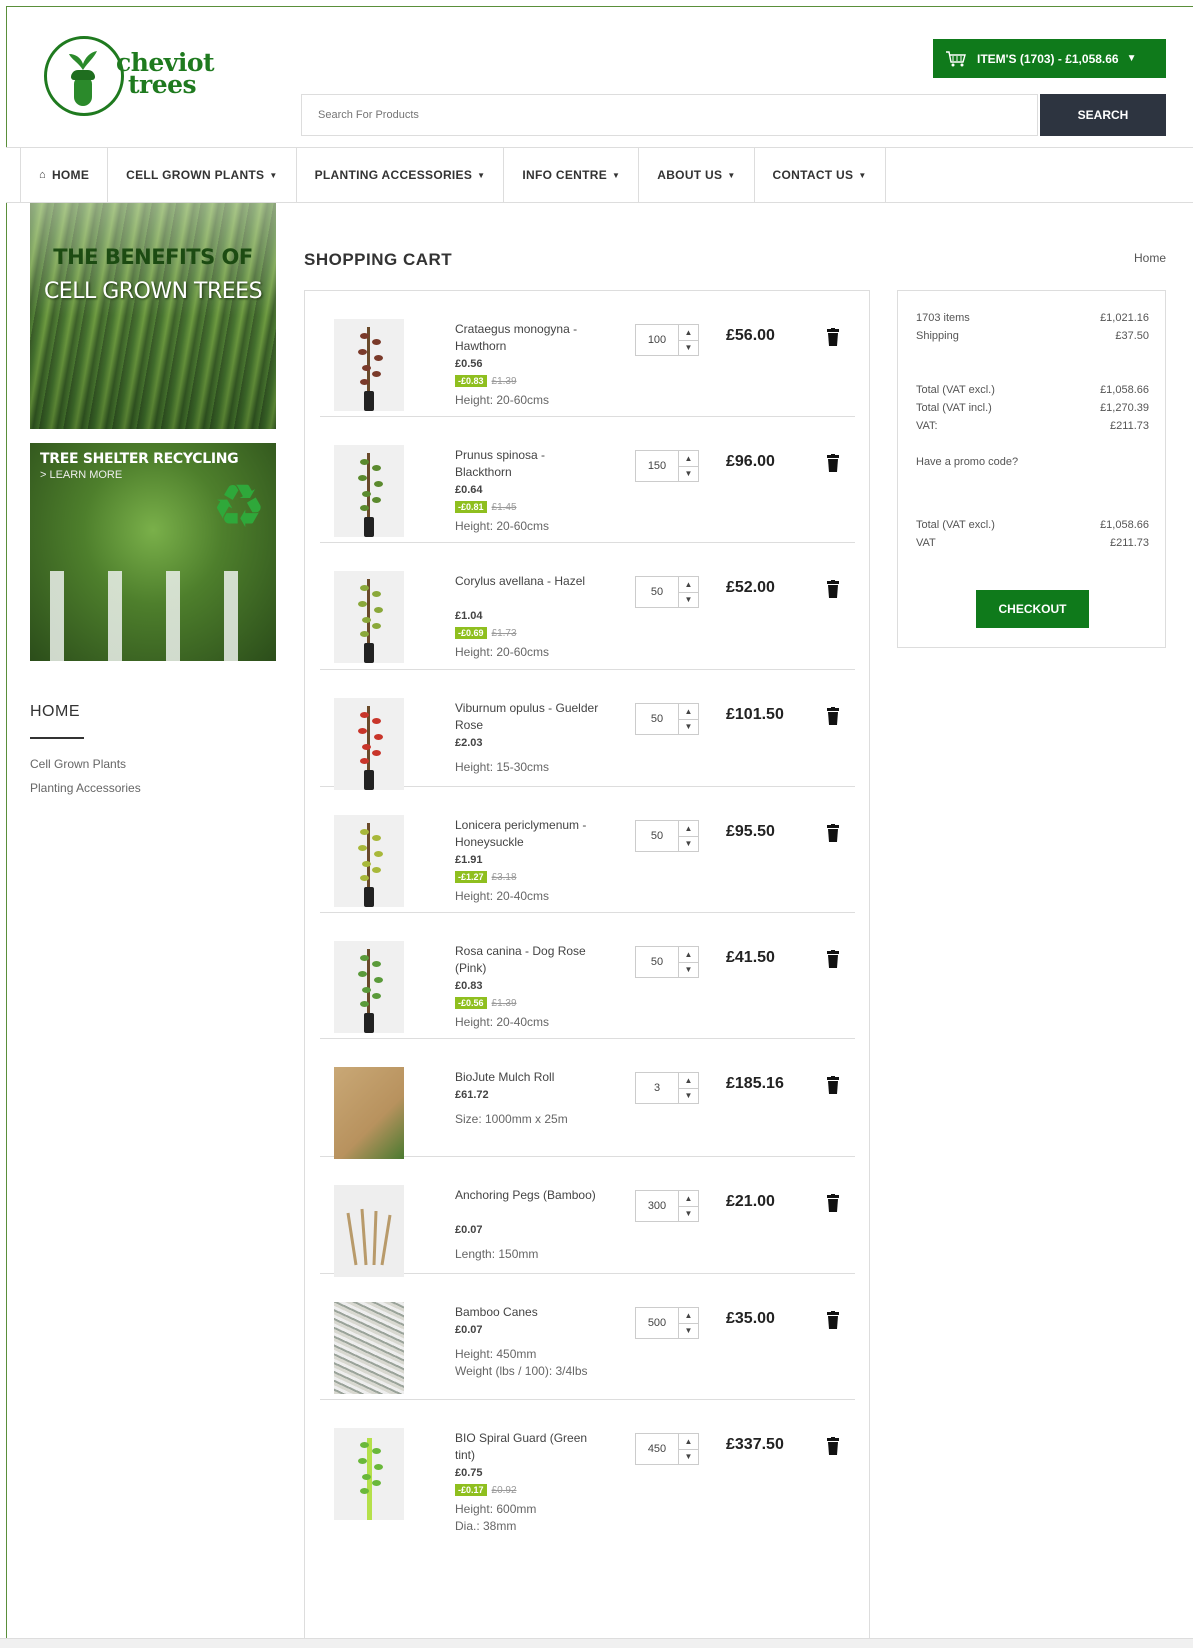  What do you see at coordinates (78, 764) in the screenshot?
I see `sidebar-link-cell-grown-plants: Cell Grown Plants` at bounding box center [78, 764].